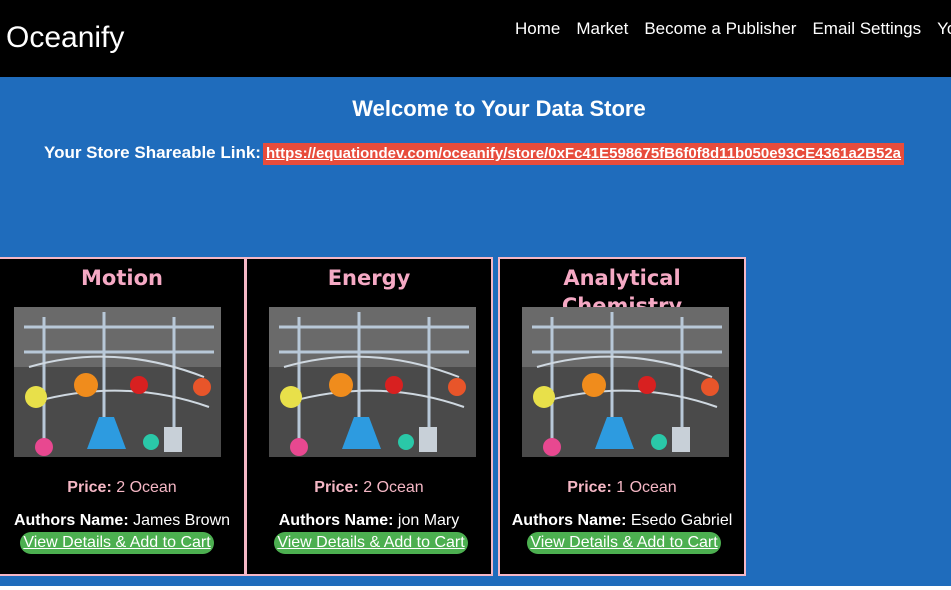 The width and height of the screenshot is (951, 590). Describe the element at coordinates (602, 29) in the screenshot. I see `nav-link-market: Market` at that location.